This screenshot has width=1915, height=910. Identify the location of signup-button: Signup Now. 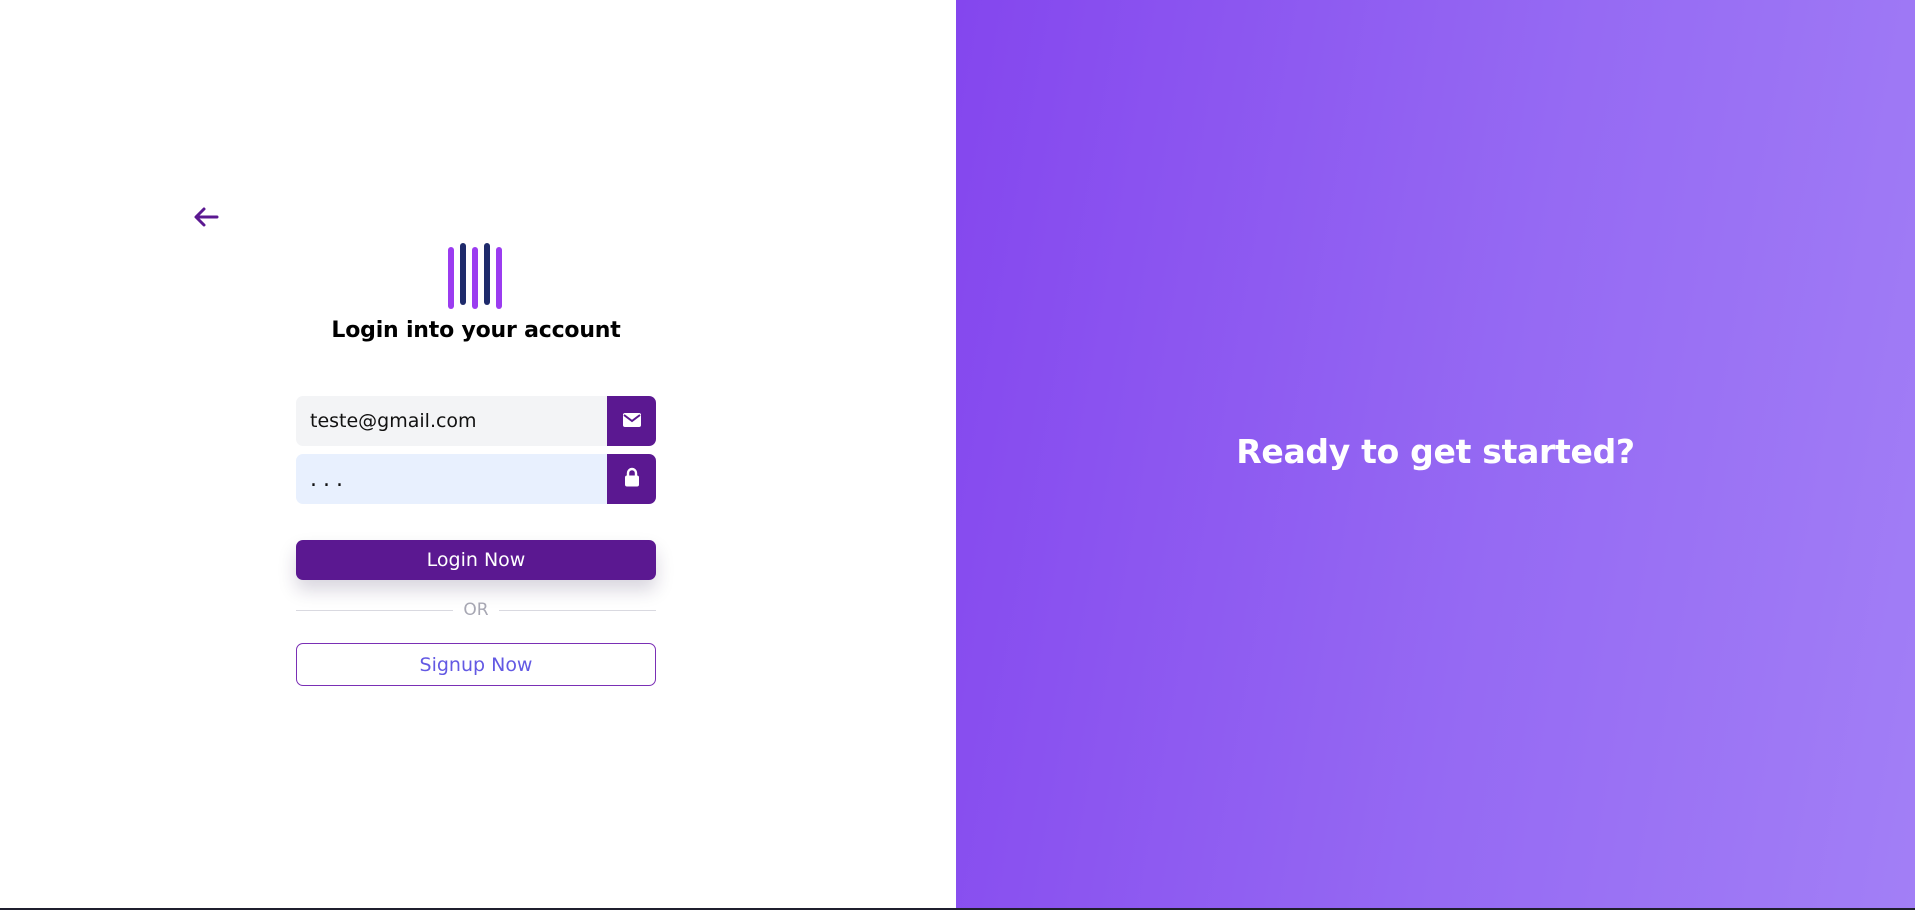
(476, 664).